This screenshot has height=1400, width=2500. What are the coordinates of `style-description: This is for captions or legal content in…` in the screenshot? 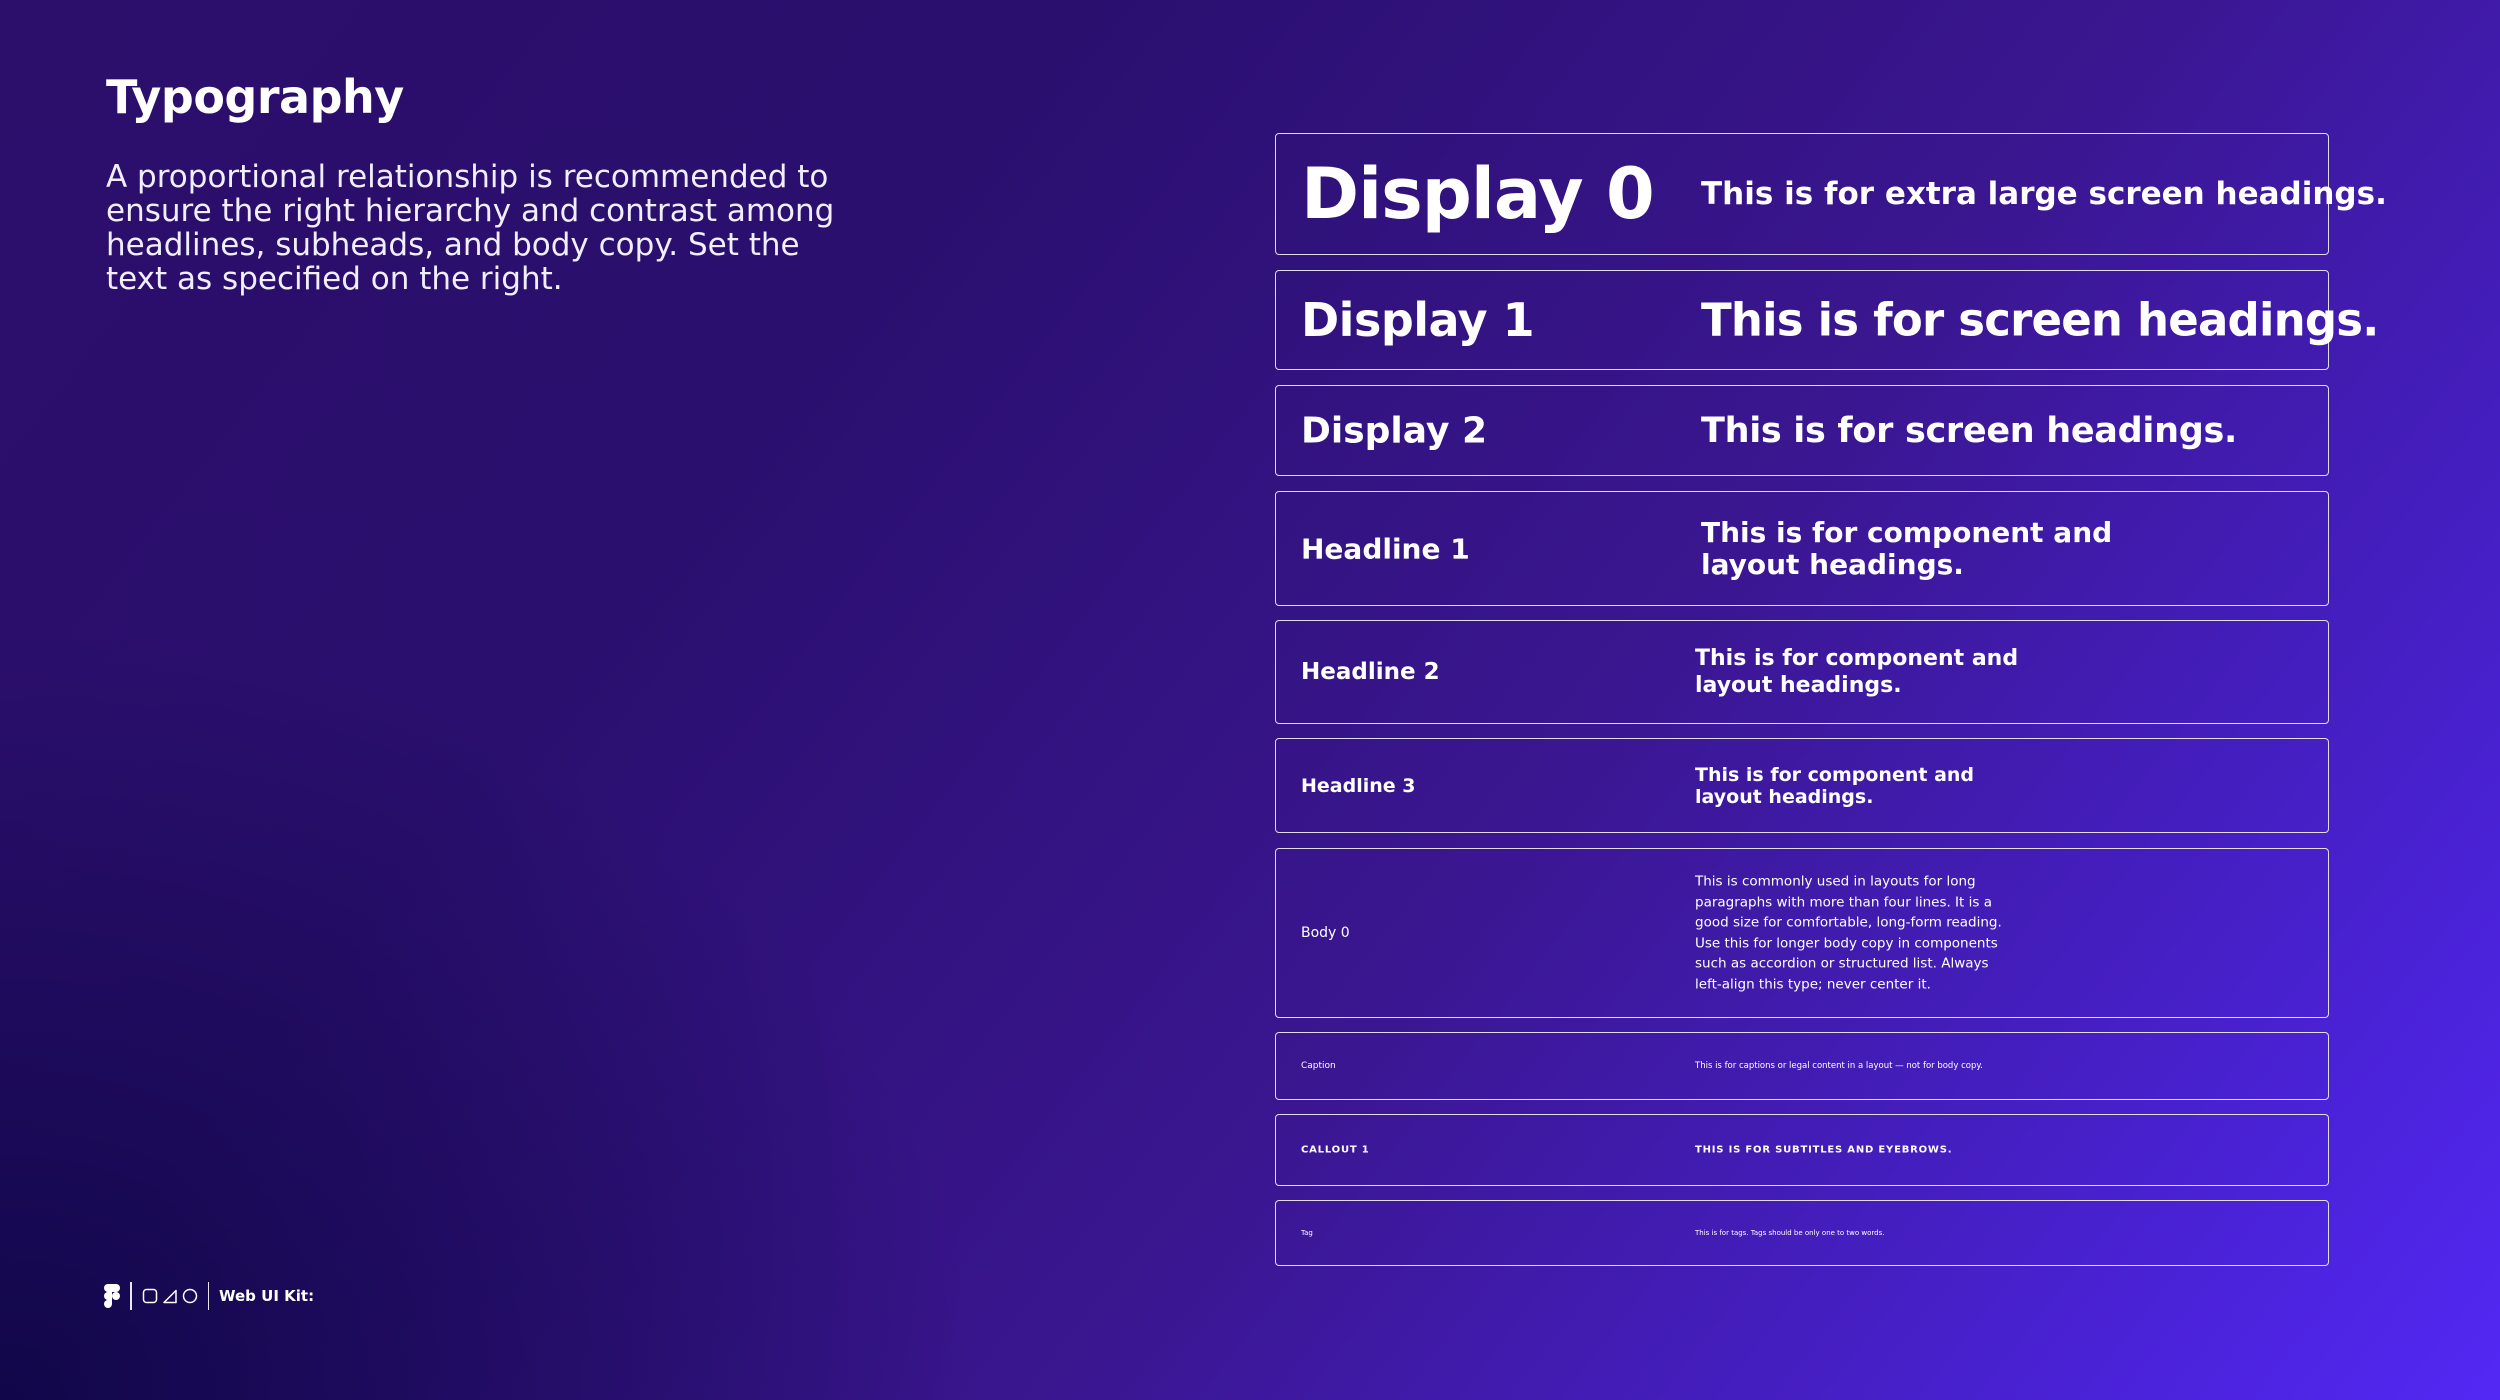 It's located at (1839, 1066).